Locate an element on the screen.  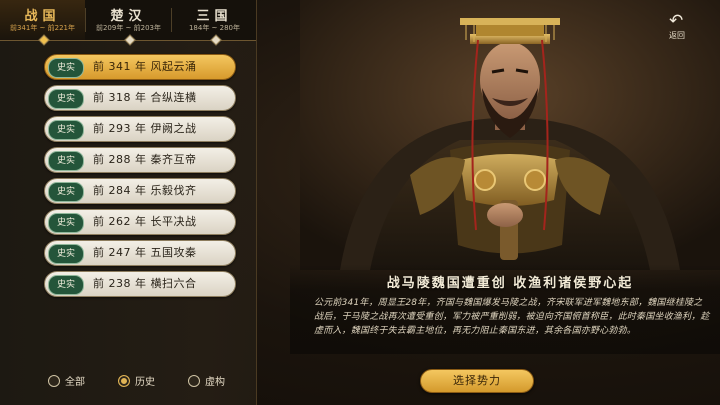
tab-warring-states: 战国 前341年 ~ 前221年 is located at coordinates (42, 23).